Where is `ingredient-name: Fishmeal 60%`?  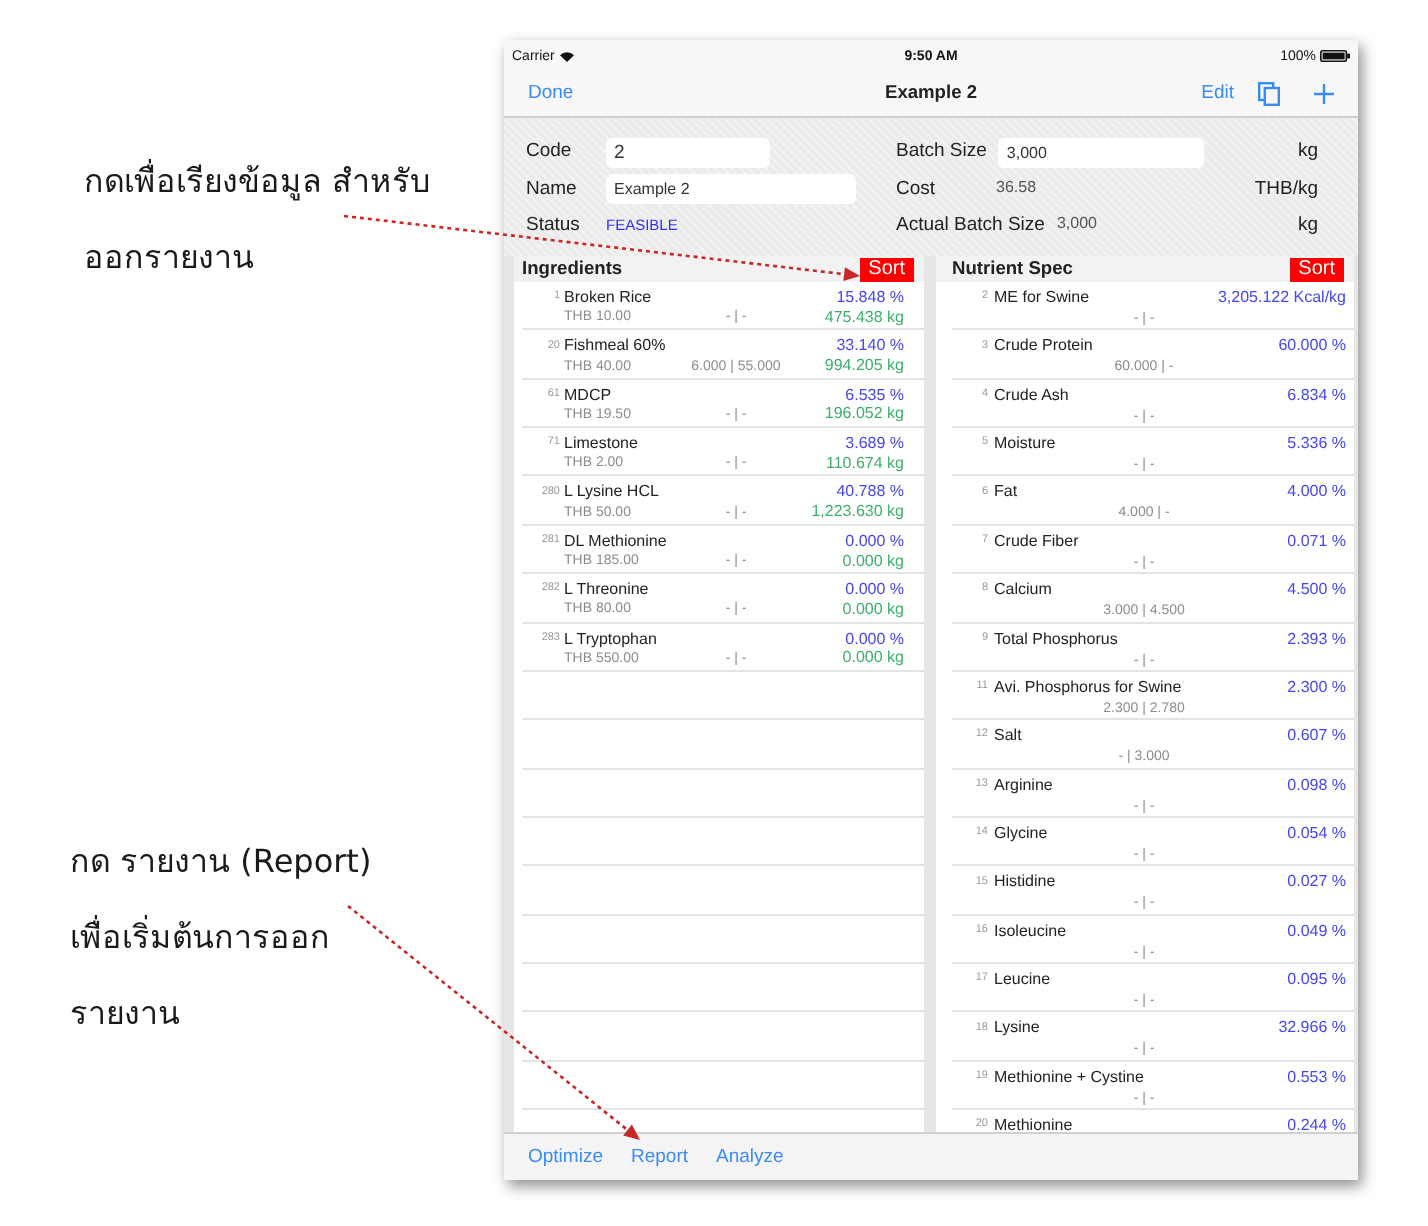
ingredient-name: Fishmeal 60% is located at coordinates (616, 346).